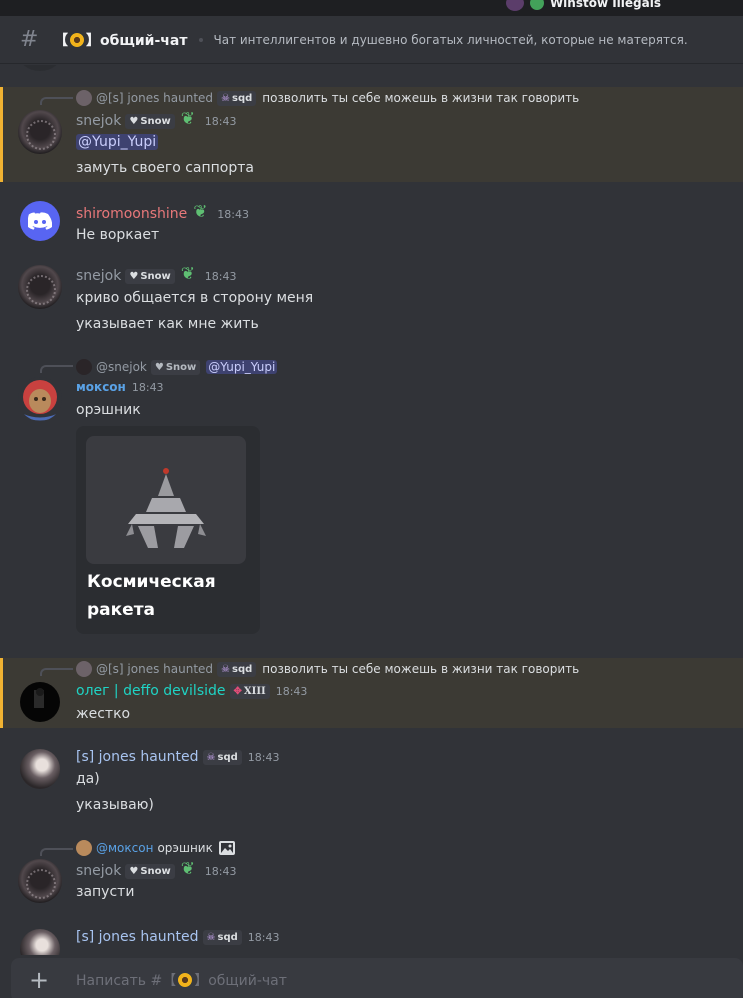  What do you see at coordinates (583, 5) in the screenshot?
I see `current-user: Winstow Illegals` at bounding box center [583, 5].